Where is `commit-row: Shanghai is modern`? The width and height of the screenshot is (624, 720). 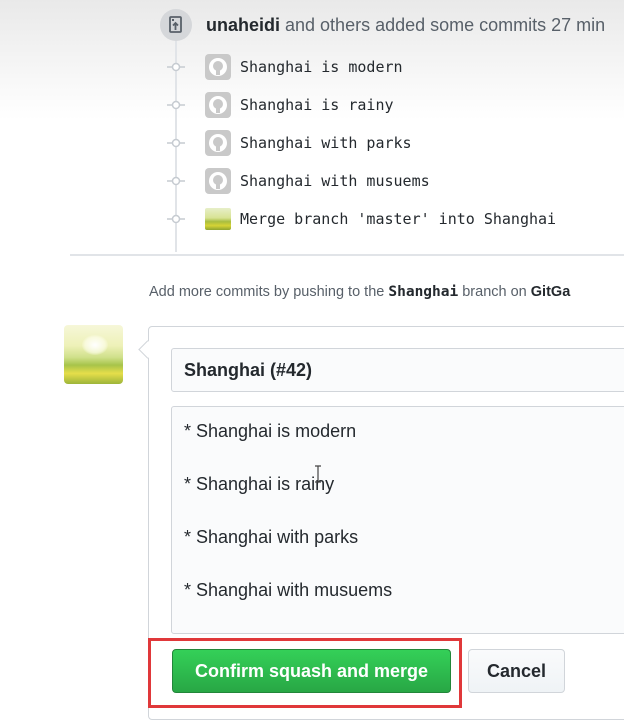
commit-row: Shanghai is modern is located at coordinates (284, 67).